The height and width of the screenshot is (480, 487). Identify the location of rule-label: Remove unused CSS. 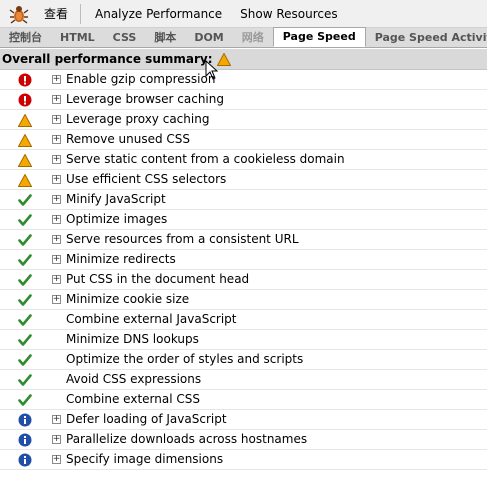
(128, 139).